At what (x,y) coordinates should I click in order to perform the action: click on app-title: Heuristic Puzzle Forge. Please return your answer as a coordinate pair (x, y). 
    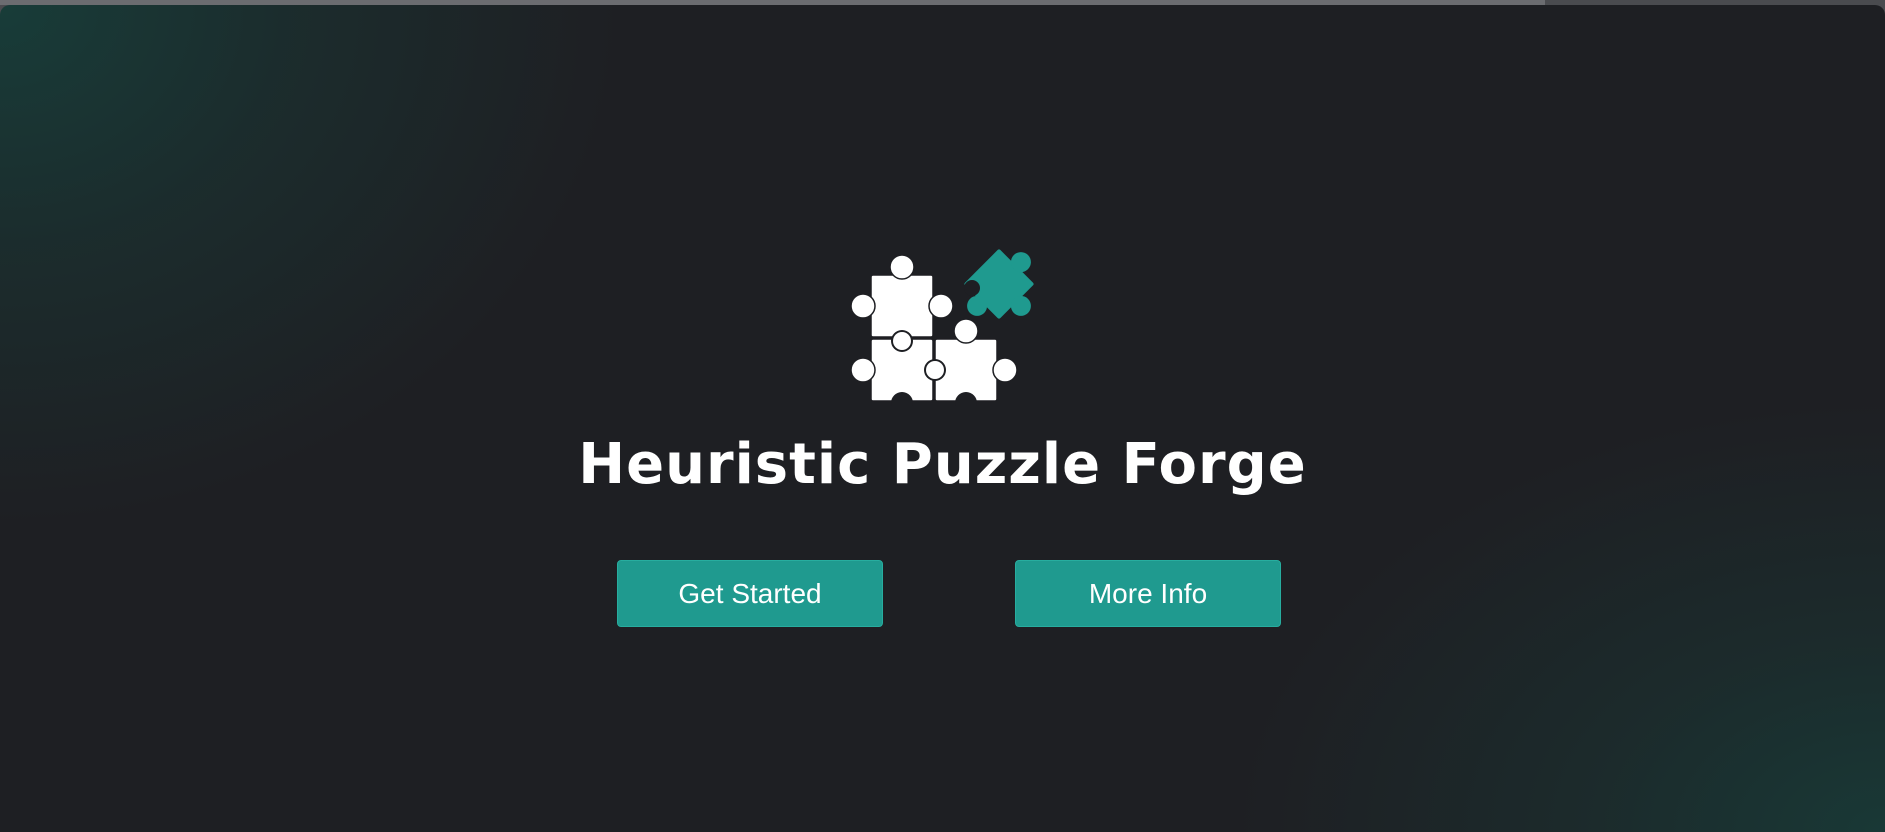
    Looking at the image, I should click on (942, 464).